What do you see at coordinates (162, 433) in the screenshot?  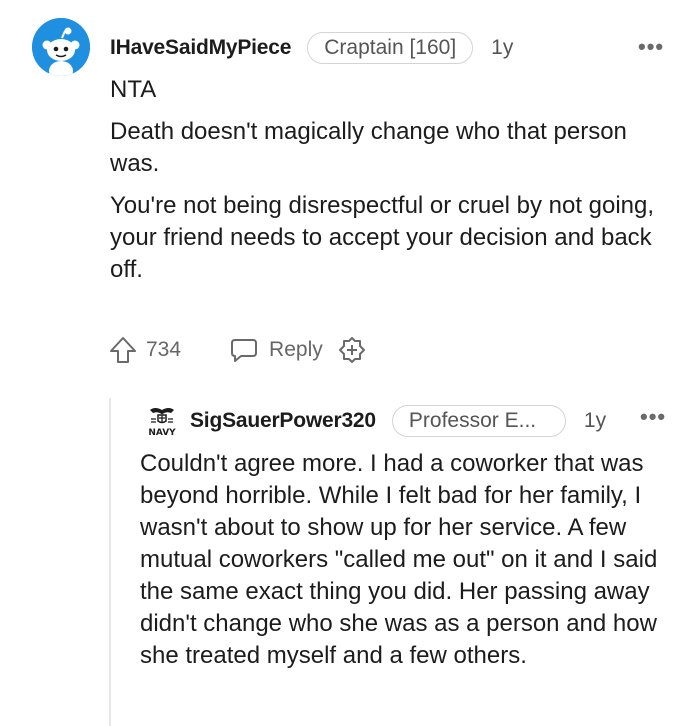 I see `avatar-navy-text: NAVY` at bounding box center [162, 433].